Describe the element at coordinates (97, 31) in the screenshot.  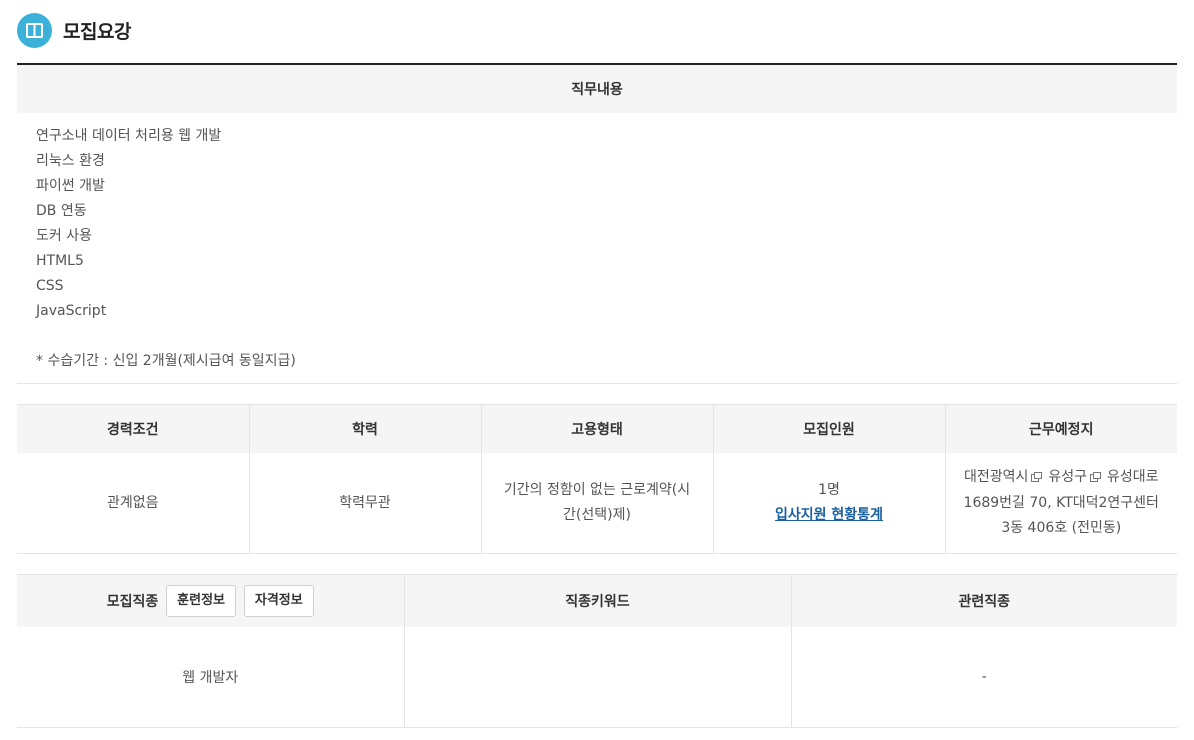
I see `section-title: 모집요강` at that location.